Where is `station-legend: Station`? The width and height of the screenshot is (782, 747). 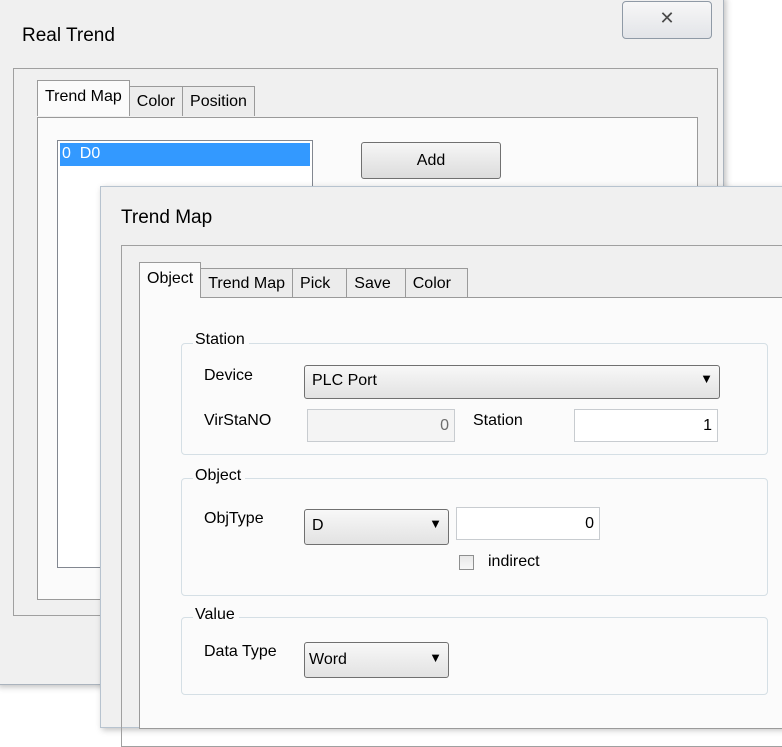 station-legend: Station is located at coordinates (221, 340).